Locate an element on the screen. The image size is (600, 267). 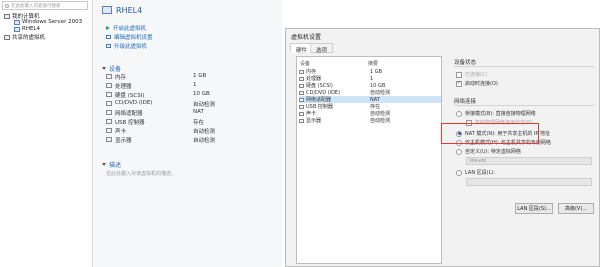
device-row-display: 显示器 自动检测 is located at coordinates (188, 140).